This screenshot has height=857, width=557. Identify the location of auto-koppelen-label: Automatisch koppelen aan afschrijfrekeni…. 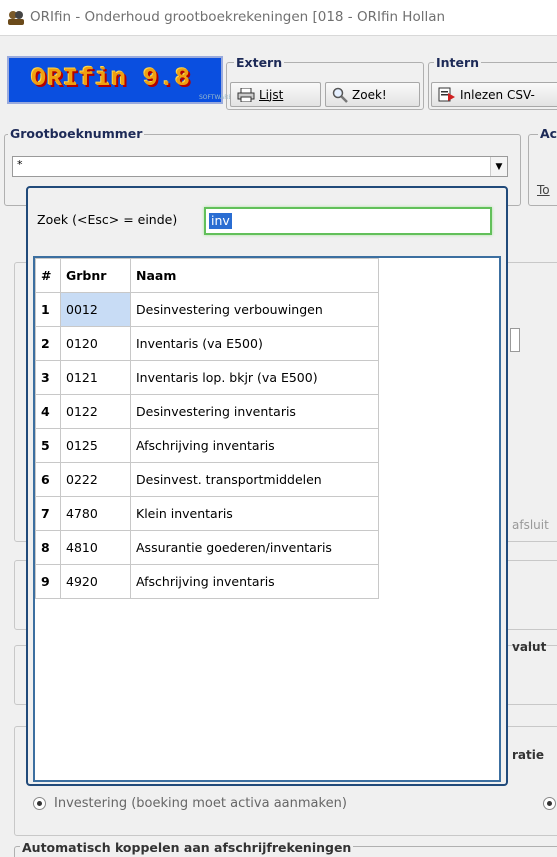
(187, 847).